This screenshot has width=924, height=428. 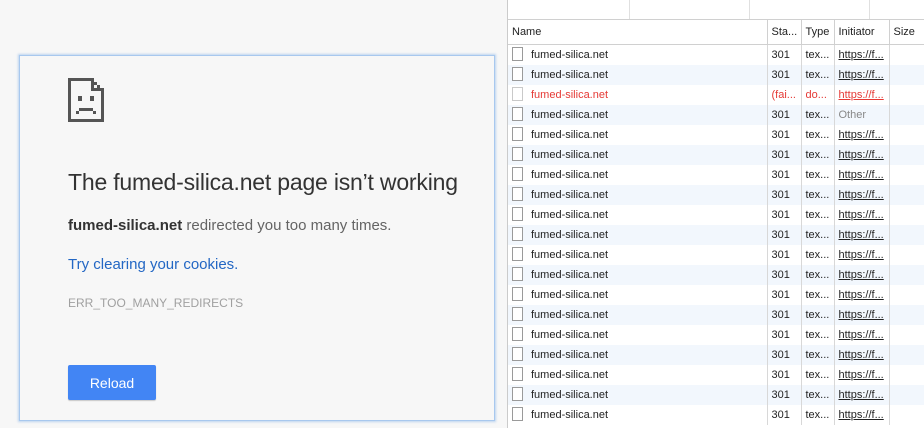 I want to click on column-header-size: Size, so click(x=906, y=32).